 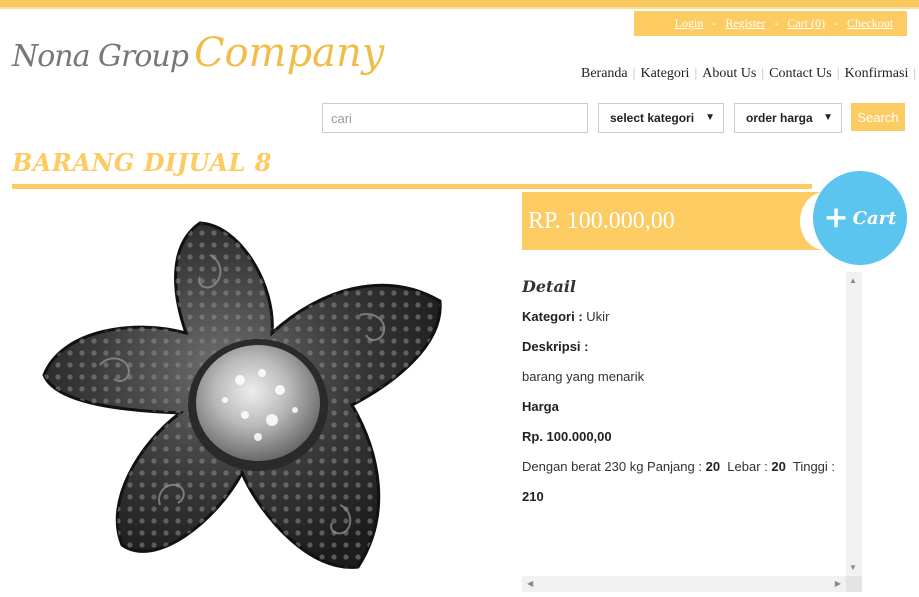 What do you see at coordinates (540, 406) in the screenshot?
I see `harga-label: Harga` at bounding box center [540, 406].